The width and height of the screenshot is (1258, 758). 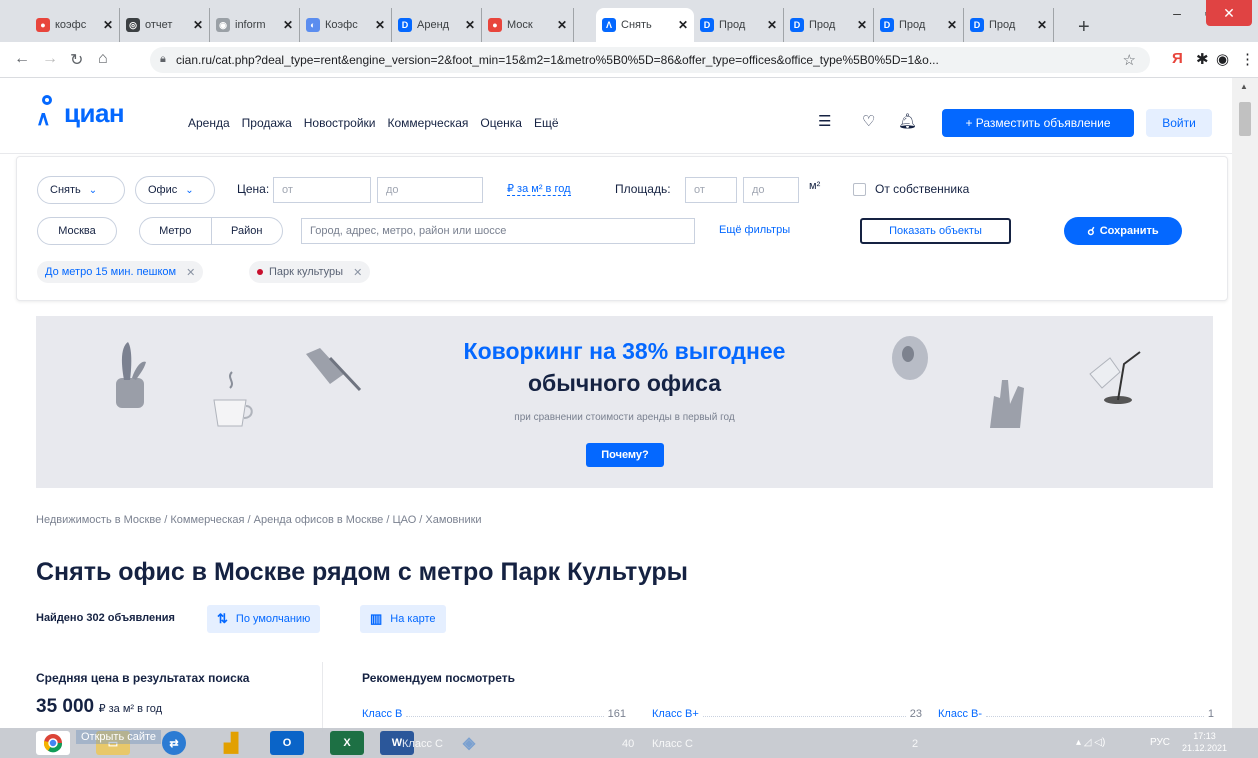 I want to click on deal-type-select: Снять ⌄, so click(x=81, y=190).